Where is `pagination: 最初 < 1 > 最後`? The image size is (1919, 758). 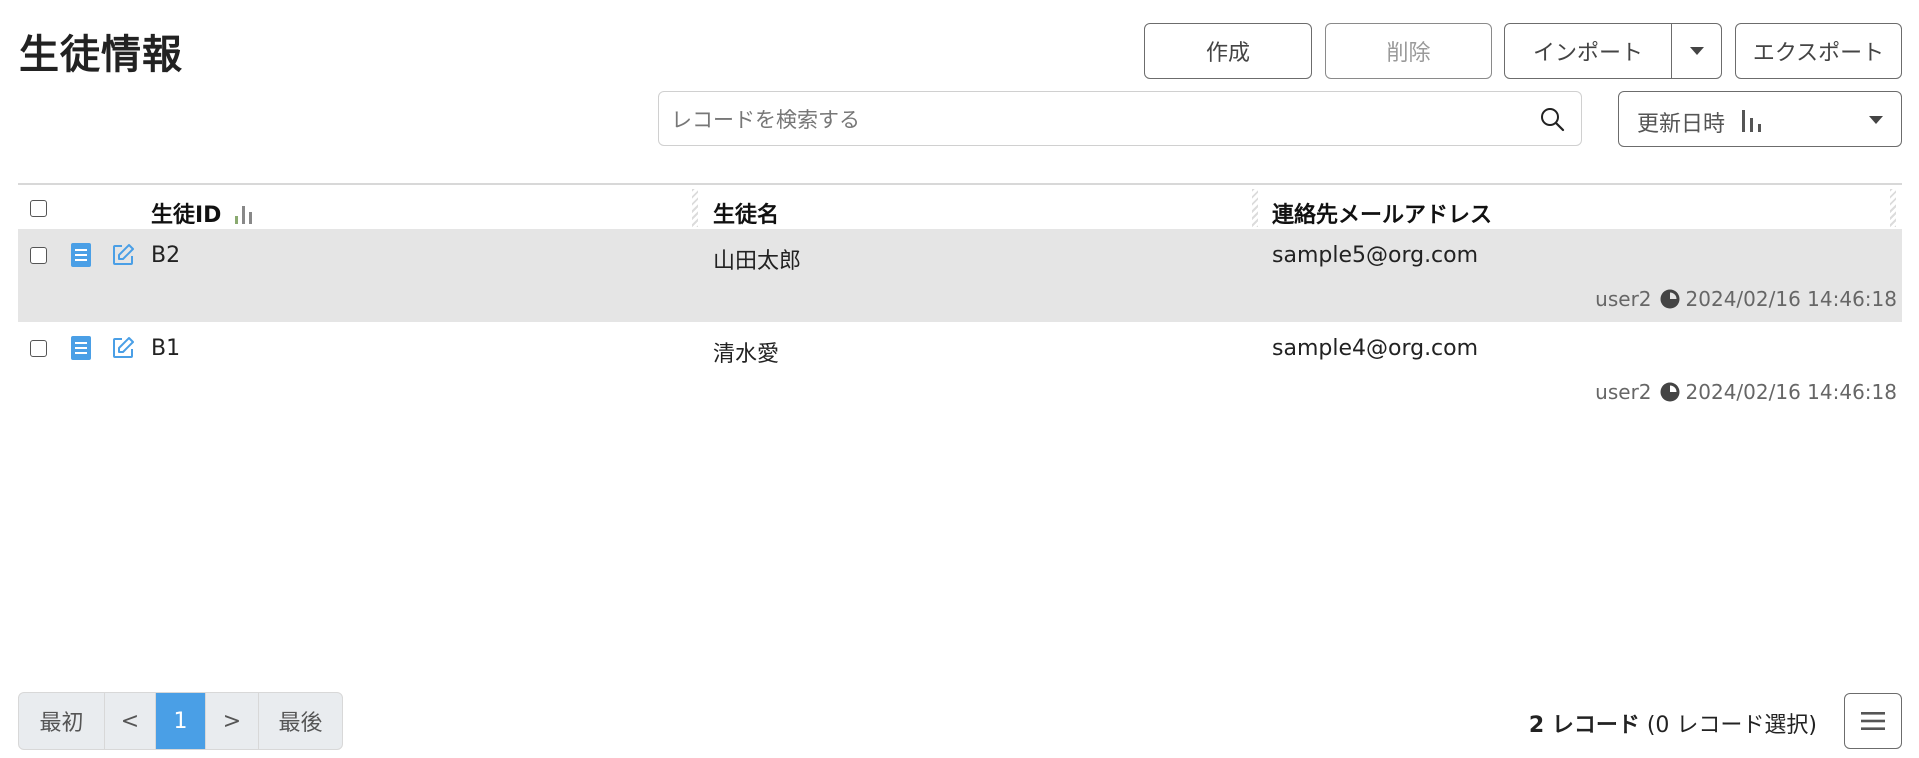 pagination: 最初 < 1 > 最後 is located at coordinates (180, 721).